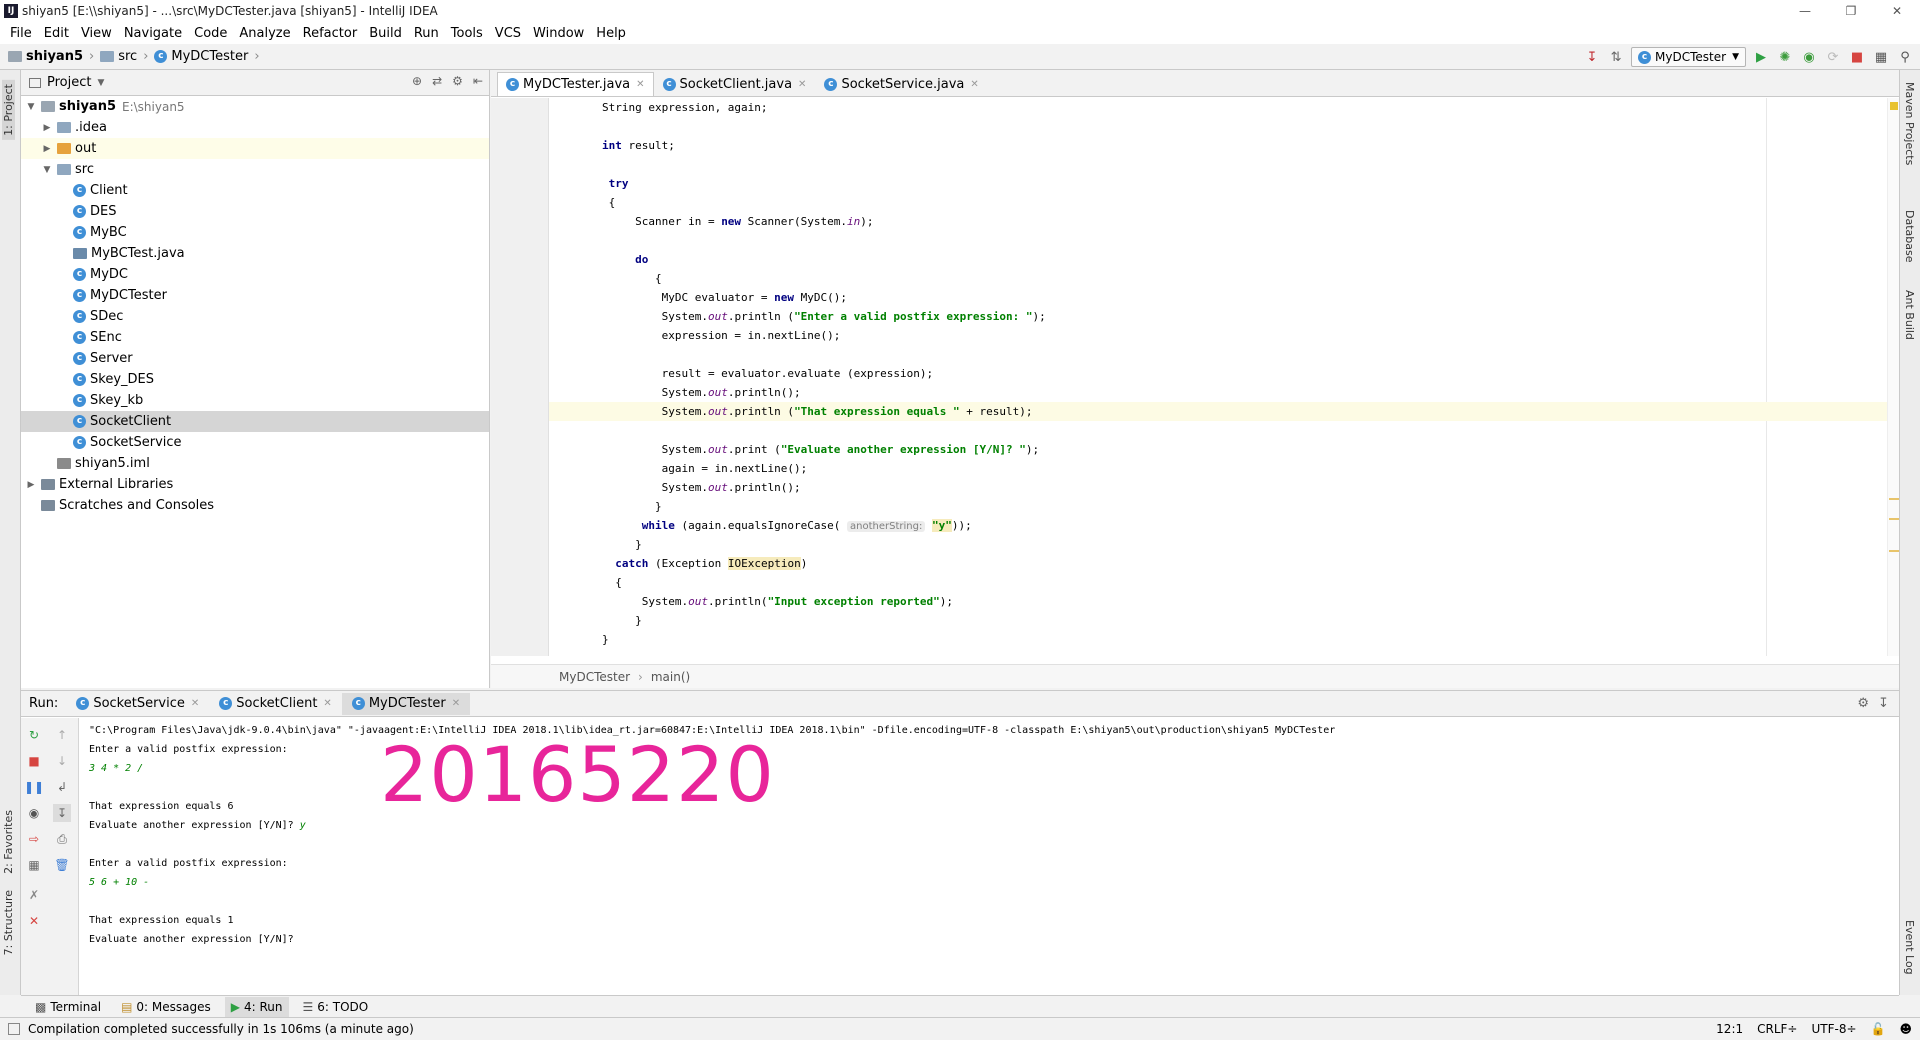 Image resolution: width=1920 pixels, height=1040 pixels. Describe the element at coordinates (255, 421) in the screenshot. I see `tree-item: c SocketClient` at that location.